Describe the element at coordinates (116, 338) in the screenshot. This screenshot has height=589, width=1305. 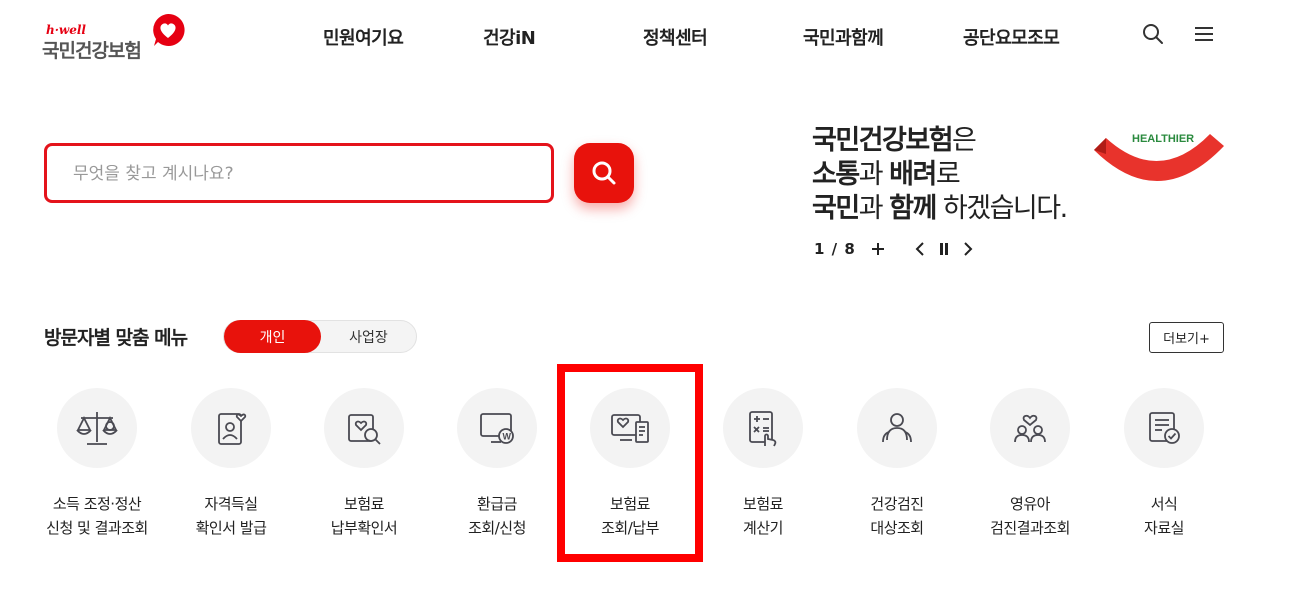
I see `custom-menu-title: 방문자별 맞춤 메뉴` at that location.